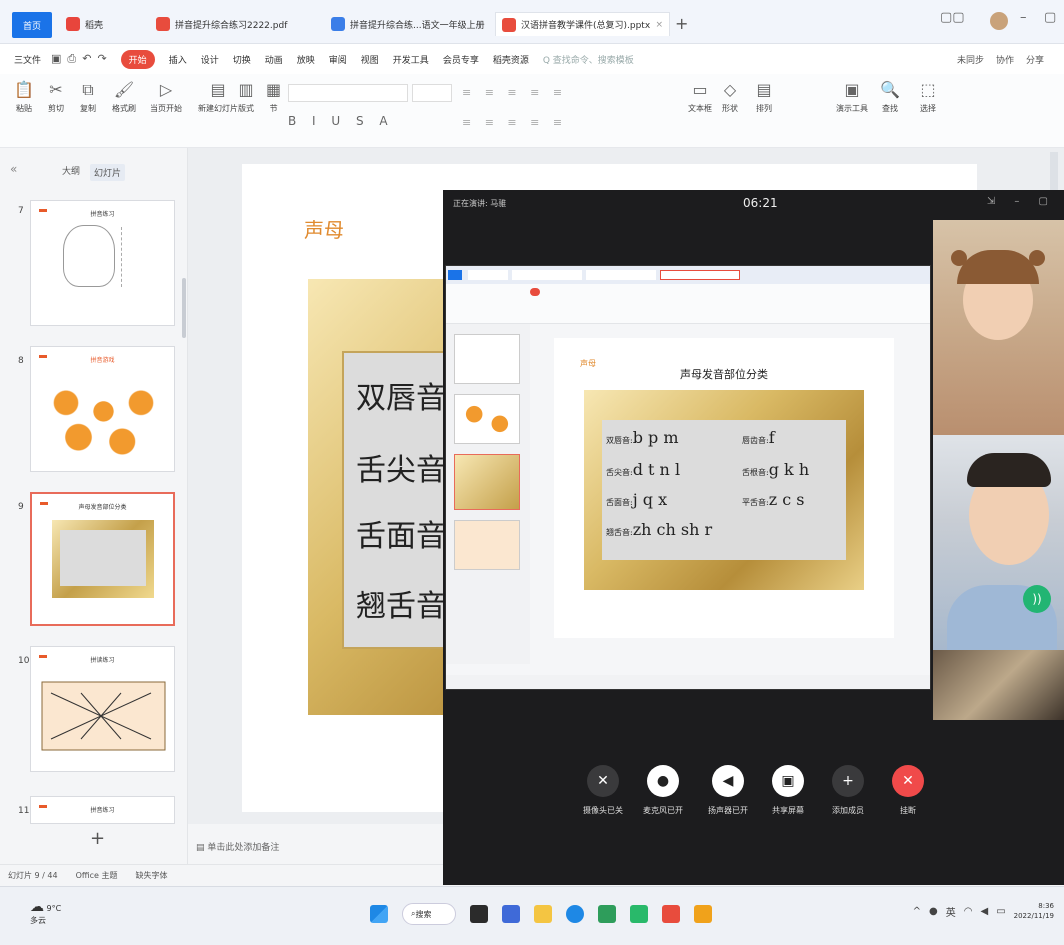 The image size is (1064, 945). I want to click on teams-icon, so click(511, 914).